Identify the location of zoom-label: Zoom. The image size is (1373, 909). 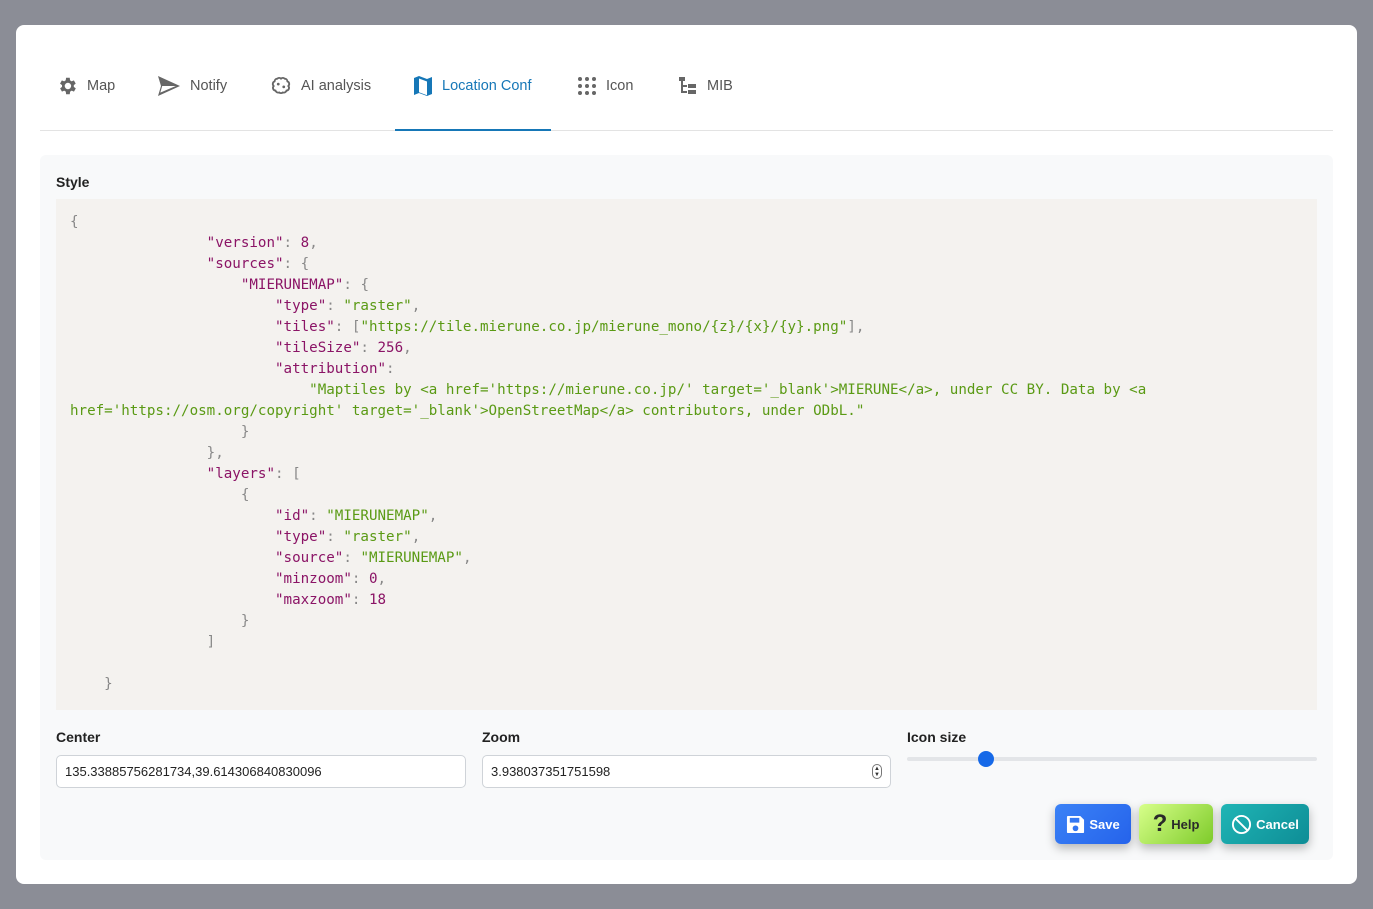
(501, 737).